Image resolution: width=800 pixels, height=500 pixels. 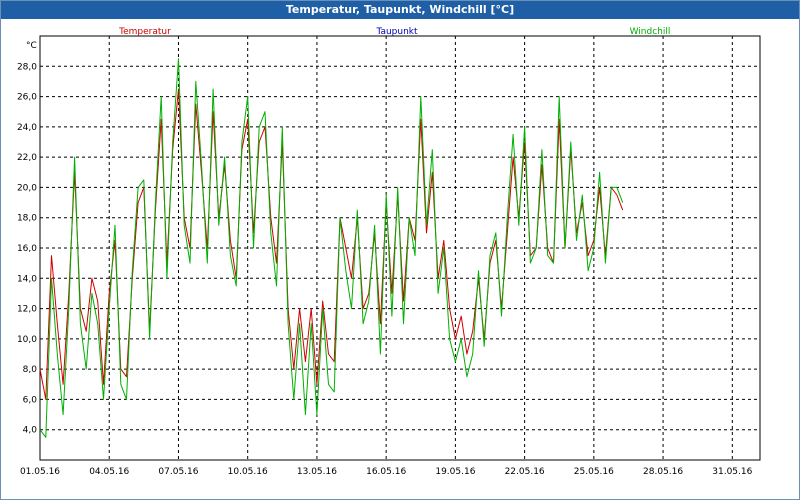 What do you see at coordinates (27, 219) in the screenshot?
I see `y-tick-label: 18,0` at bounding box center [27, 219].